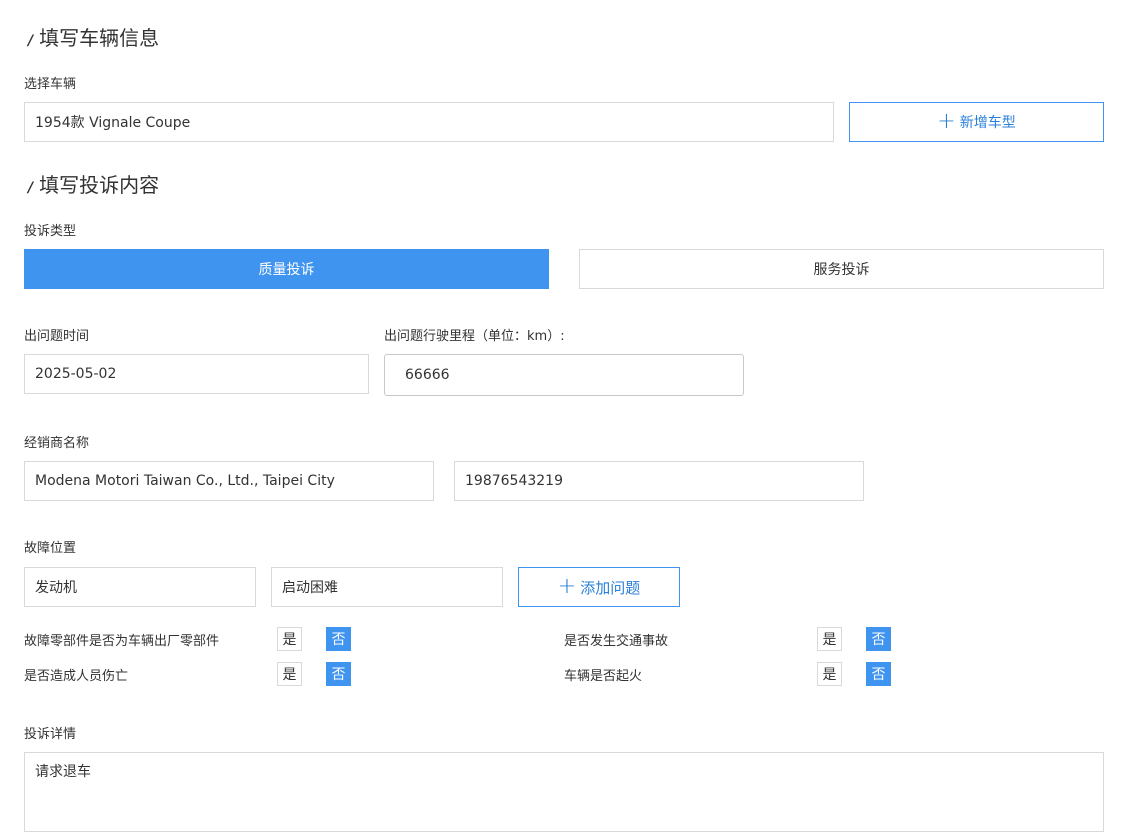 The width and height of the screenshot is (1132, 832). I want to click on add-vehicle-button: + 新增车型, so click(976, 122).